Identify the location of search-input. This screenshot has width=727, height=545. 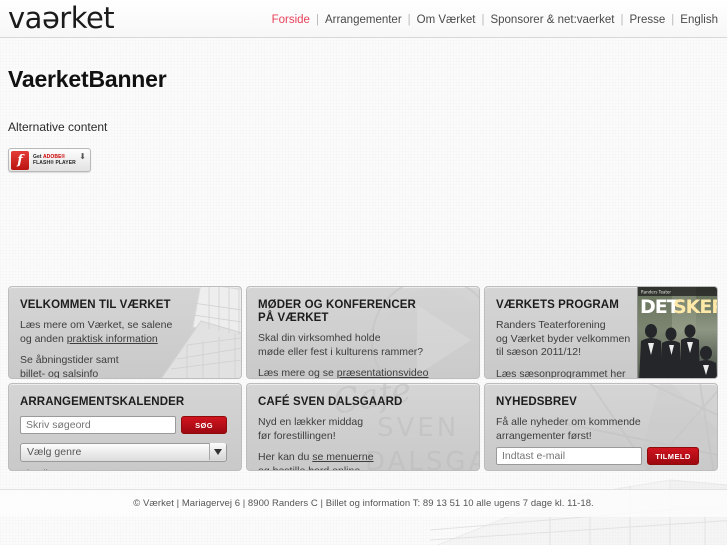
(98, 425).